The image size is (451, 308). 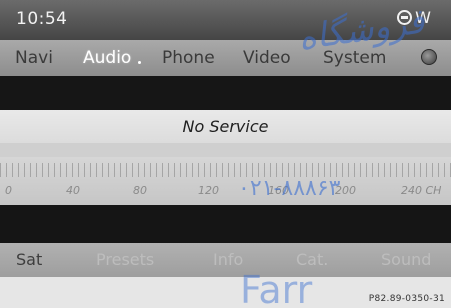 What do you see at coordinates (29, 259) in the screenshot?
I see `softkey-sat: Sat` at bounding box center [29, 259].